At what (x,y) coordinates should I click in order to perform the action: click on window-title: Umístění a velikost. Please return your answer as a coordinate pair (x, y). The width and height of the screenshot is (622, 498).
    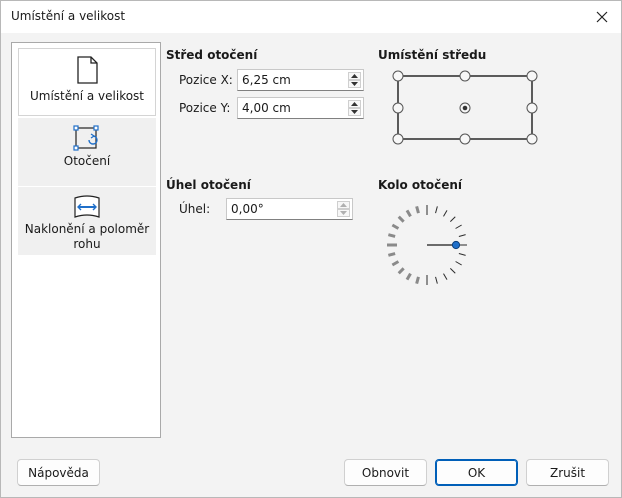
    Looking at the image, I should click on (68, 16).